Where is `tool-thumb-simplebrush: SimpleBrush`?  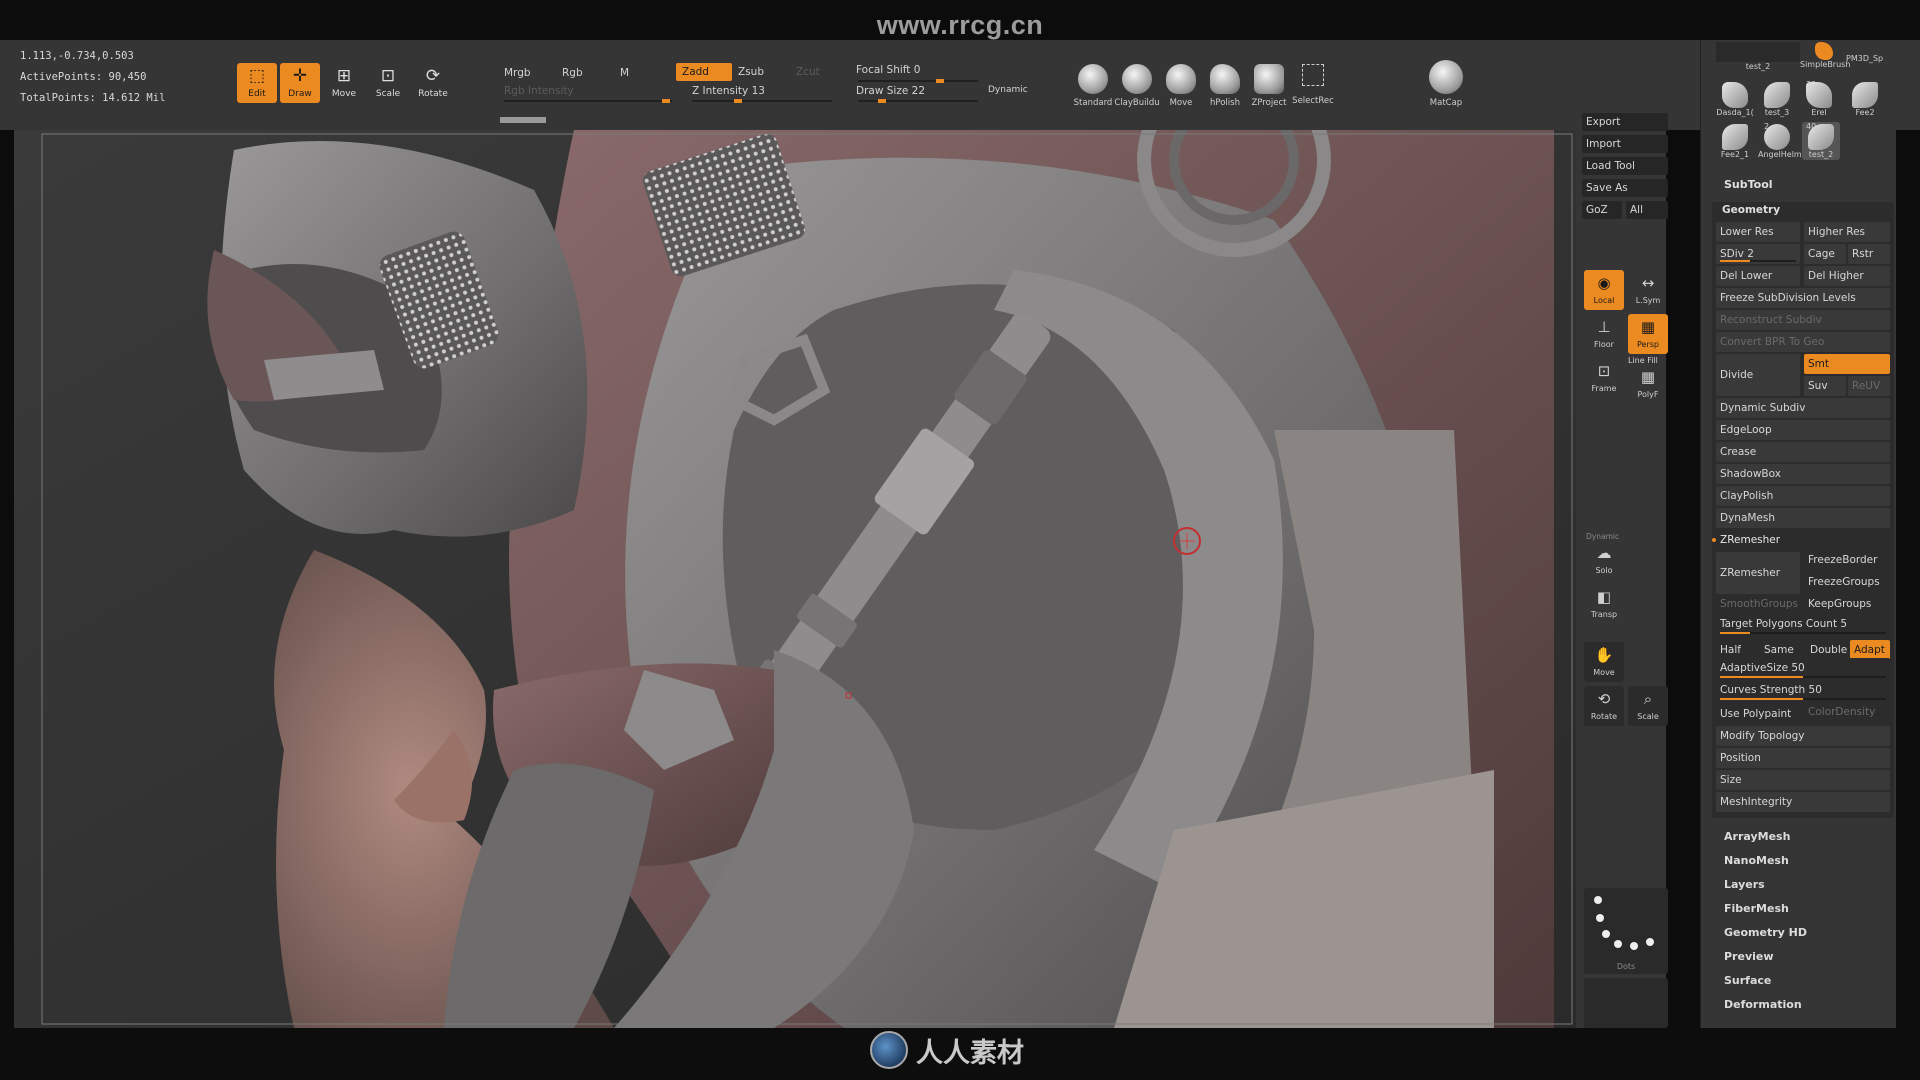
tool-thumb-simplebrush: SimpleBrush is located at coordinates (1825, 59).